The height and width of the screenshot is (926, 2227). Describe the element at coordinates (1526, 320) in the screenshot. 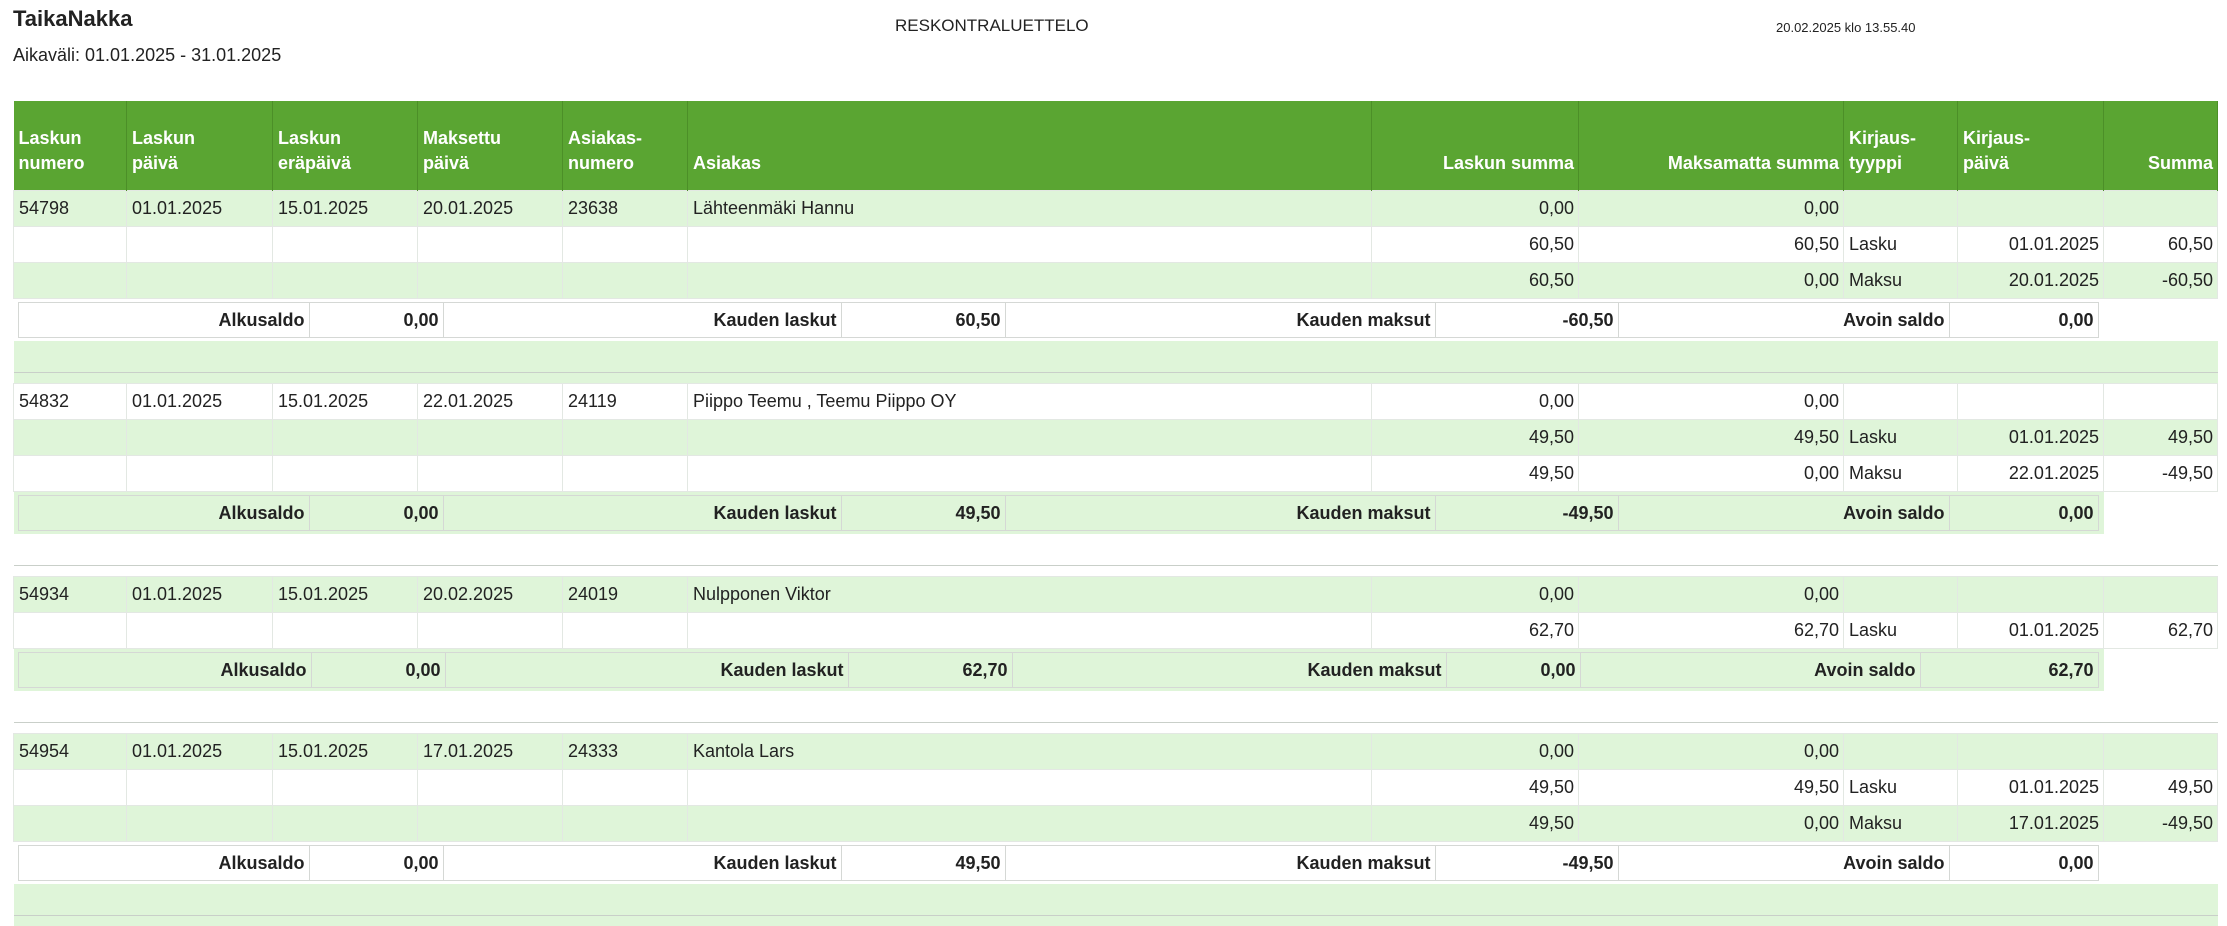

I see `period-payments-value: -60,50` at that location.